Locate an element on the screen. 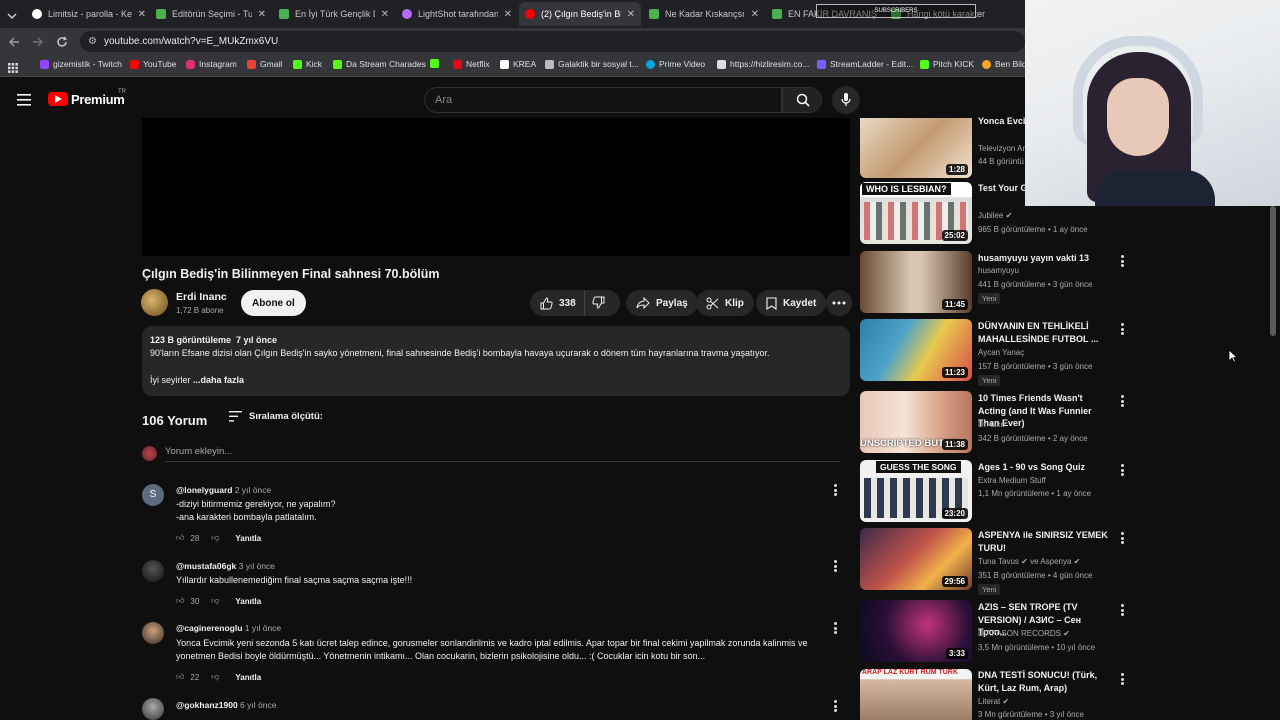 The image size is (1280, 720). video-thumbnail: 11:45 is located at coordinates (916, 282).